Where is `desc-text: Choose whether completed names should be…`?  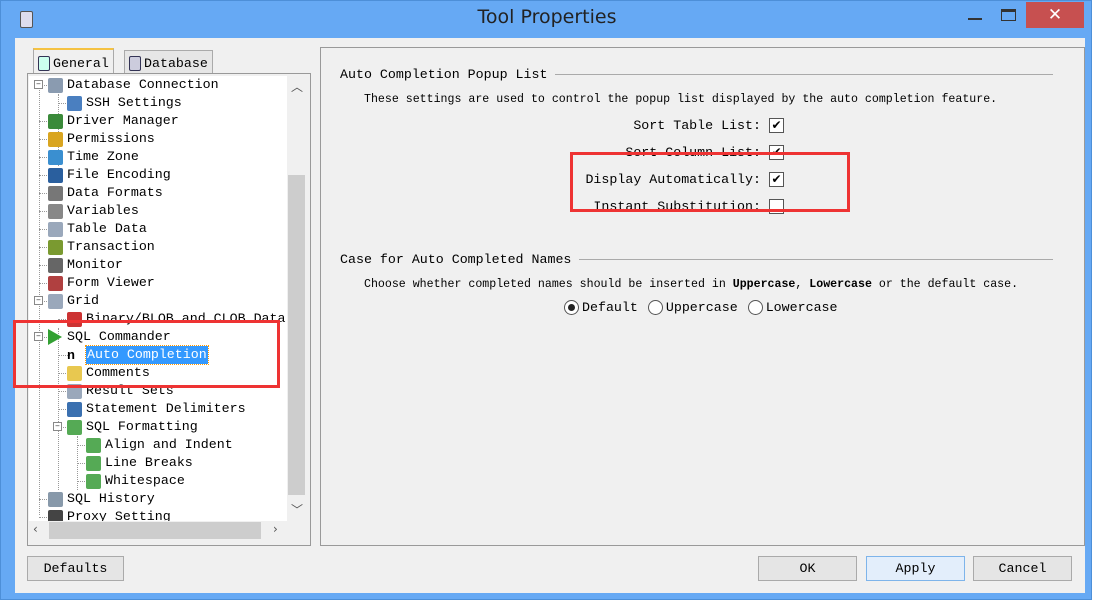 desc-text: Choose whether completed names should be… is located at coordinates (548, 284).